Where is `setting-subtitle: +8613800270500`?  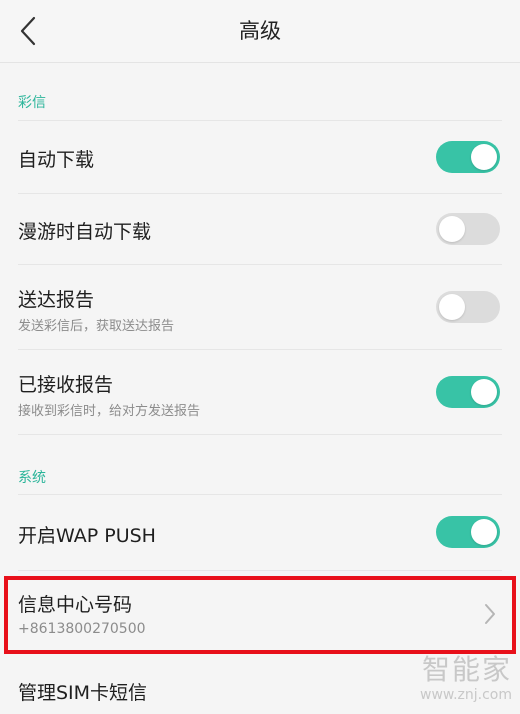 setting-subtitle: +8613800270500 is located at coordinates (82, 629).